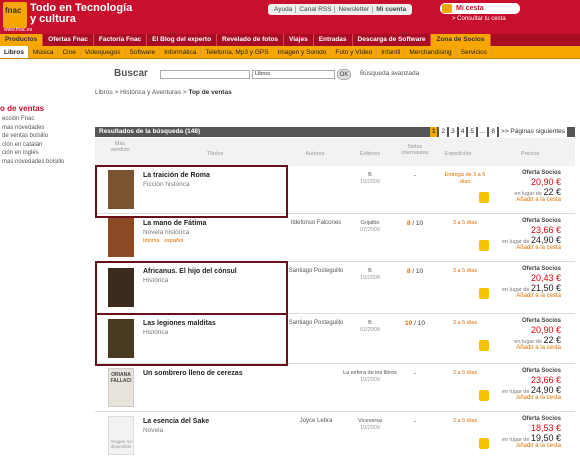  What do you see at coordinates (210, 92) in the screenshot?
I see `breadcrumb-current: Top de ventas` at bounding box center [210, 92].